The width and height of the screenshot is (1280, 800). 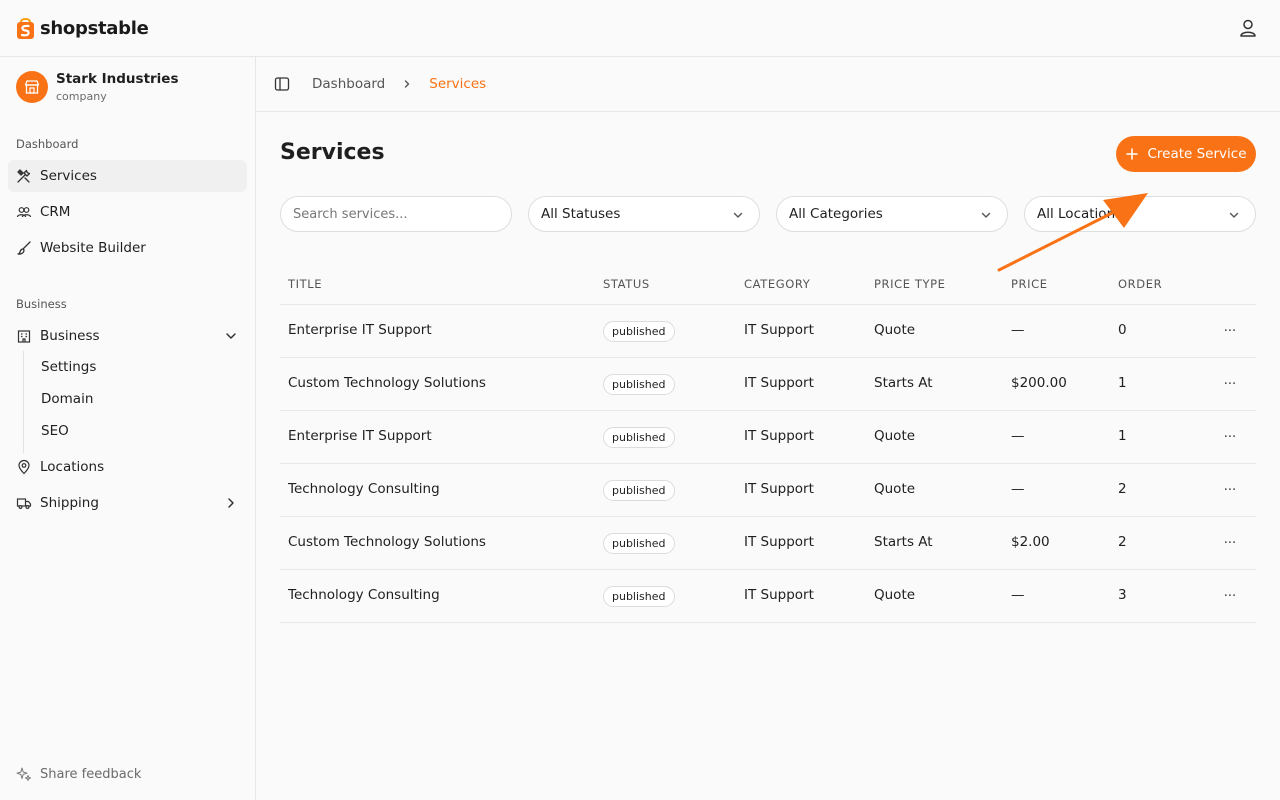 I want to click on column-header-category: CATEGORY, so click(x=777, y=284).